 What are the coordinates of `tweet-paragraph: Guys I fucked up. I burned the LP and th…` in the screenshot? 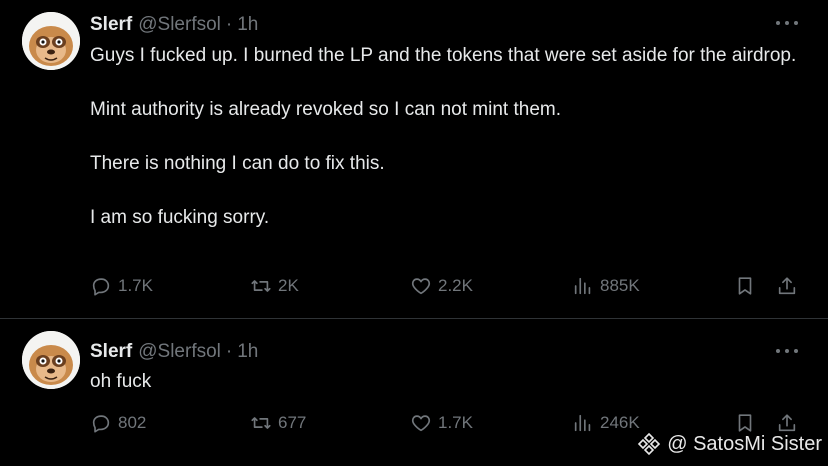 It's located at (443, 55).